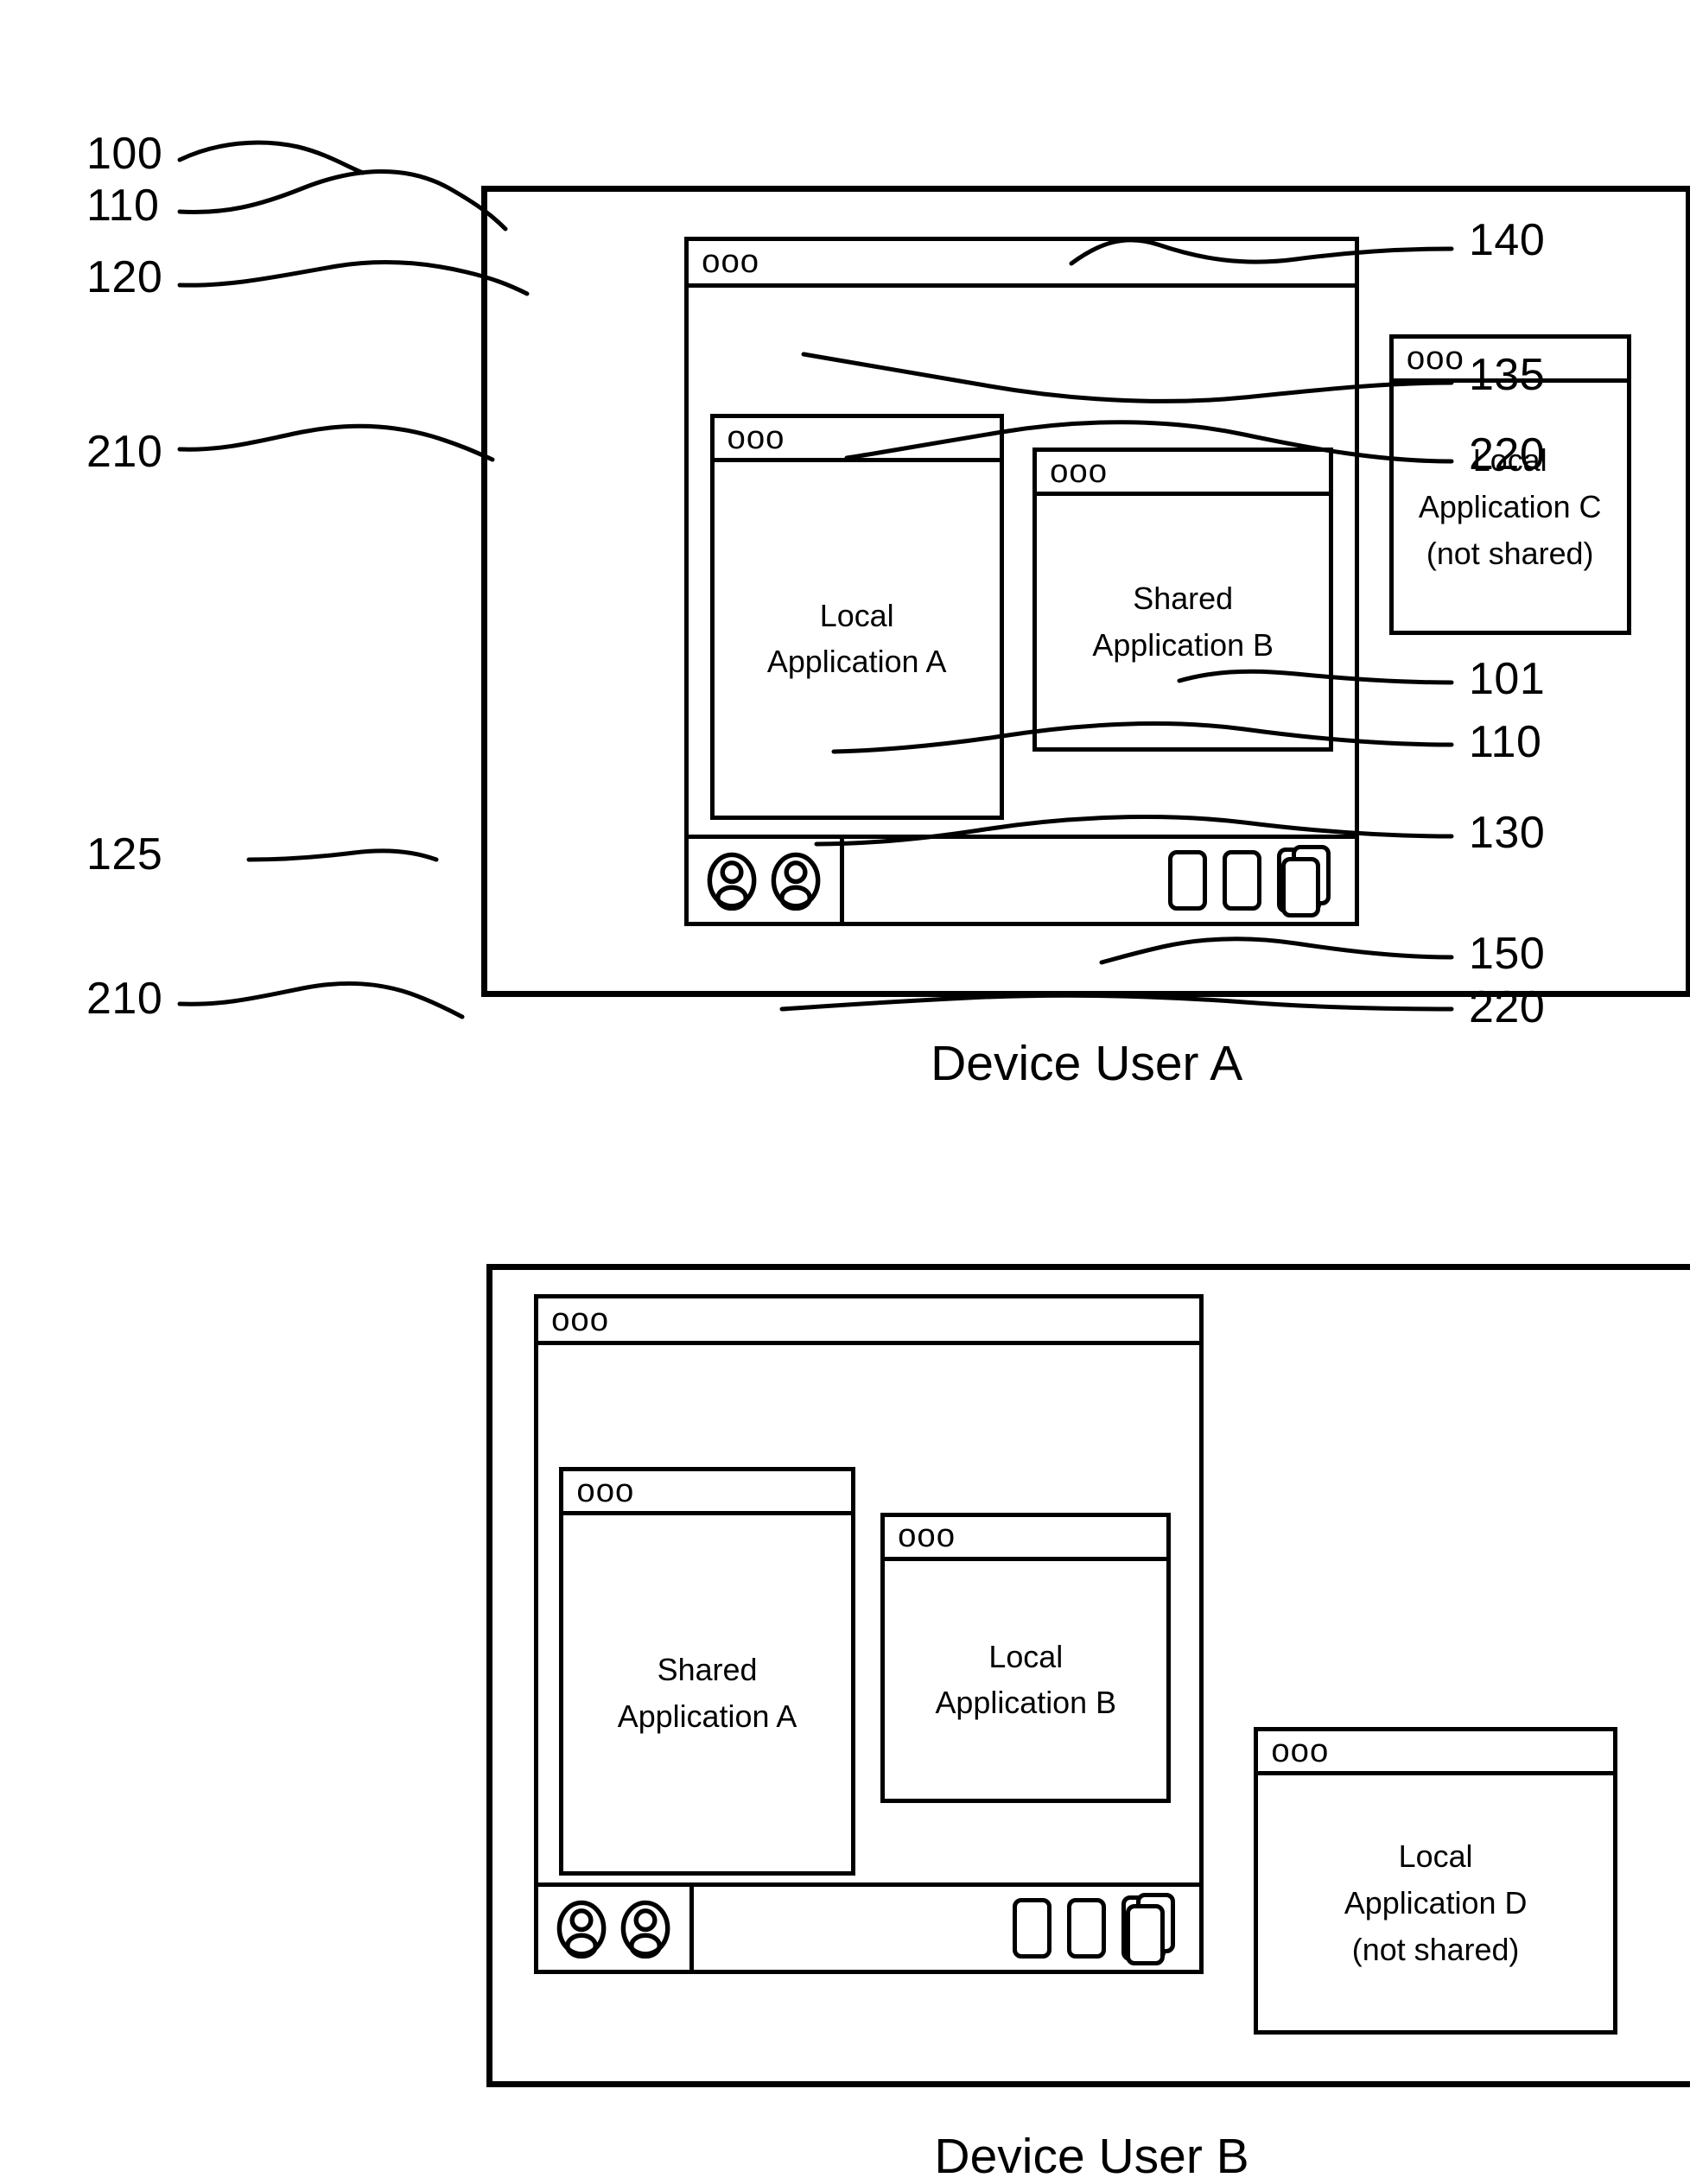 The height and width of the screenshot is (2184, 1690). Describe the element at coordinates (336, 443) in the screenshot. I see `leader-210-a` at that location.